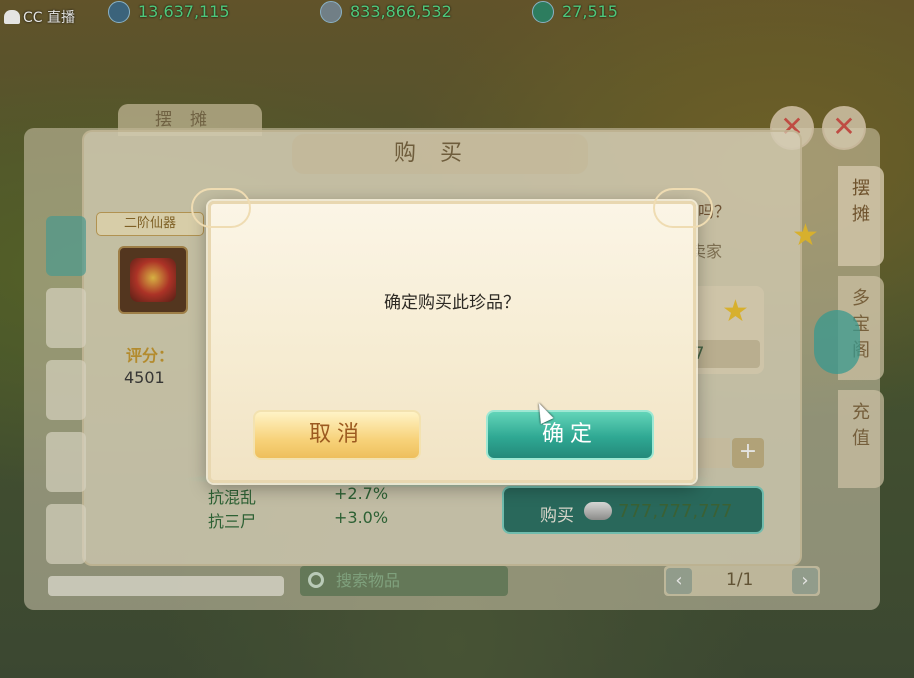  What do you see at coordinates (452, 303) in the screenshot?
I see `confirm-message: 确定购买此珍品？` at bounding box center [452, 303].